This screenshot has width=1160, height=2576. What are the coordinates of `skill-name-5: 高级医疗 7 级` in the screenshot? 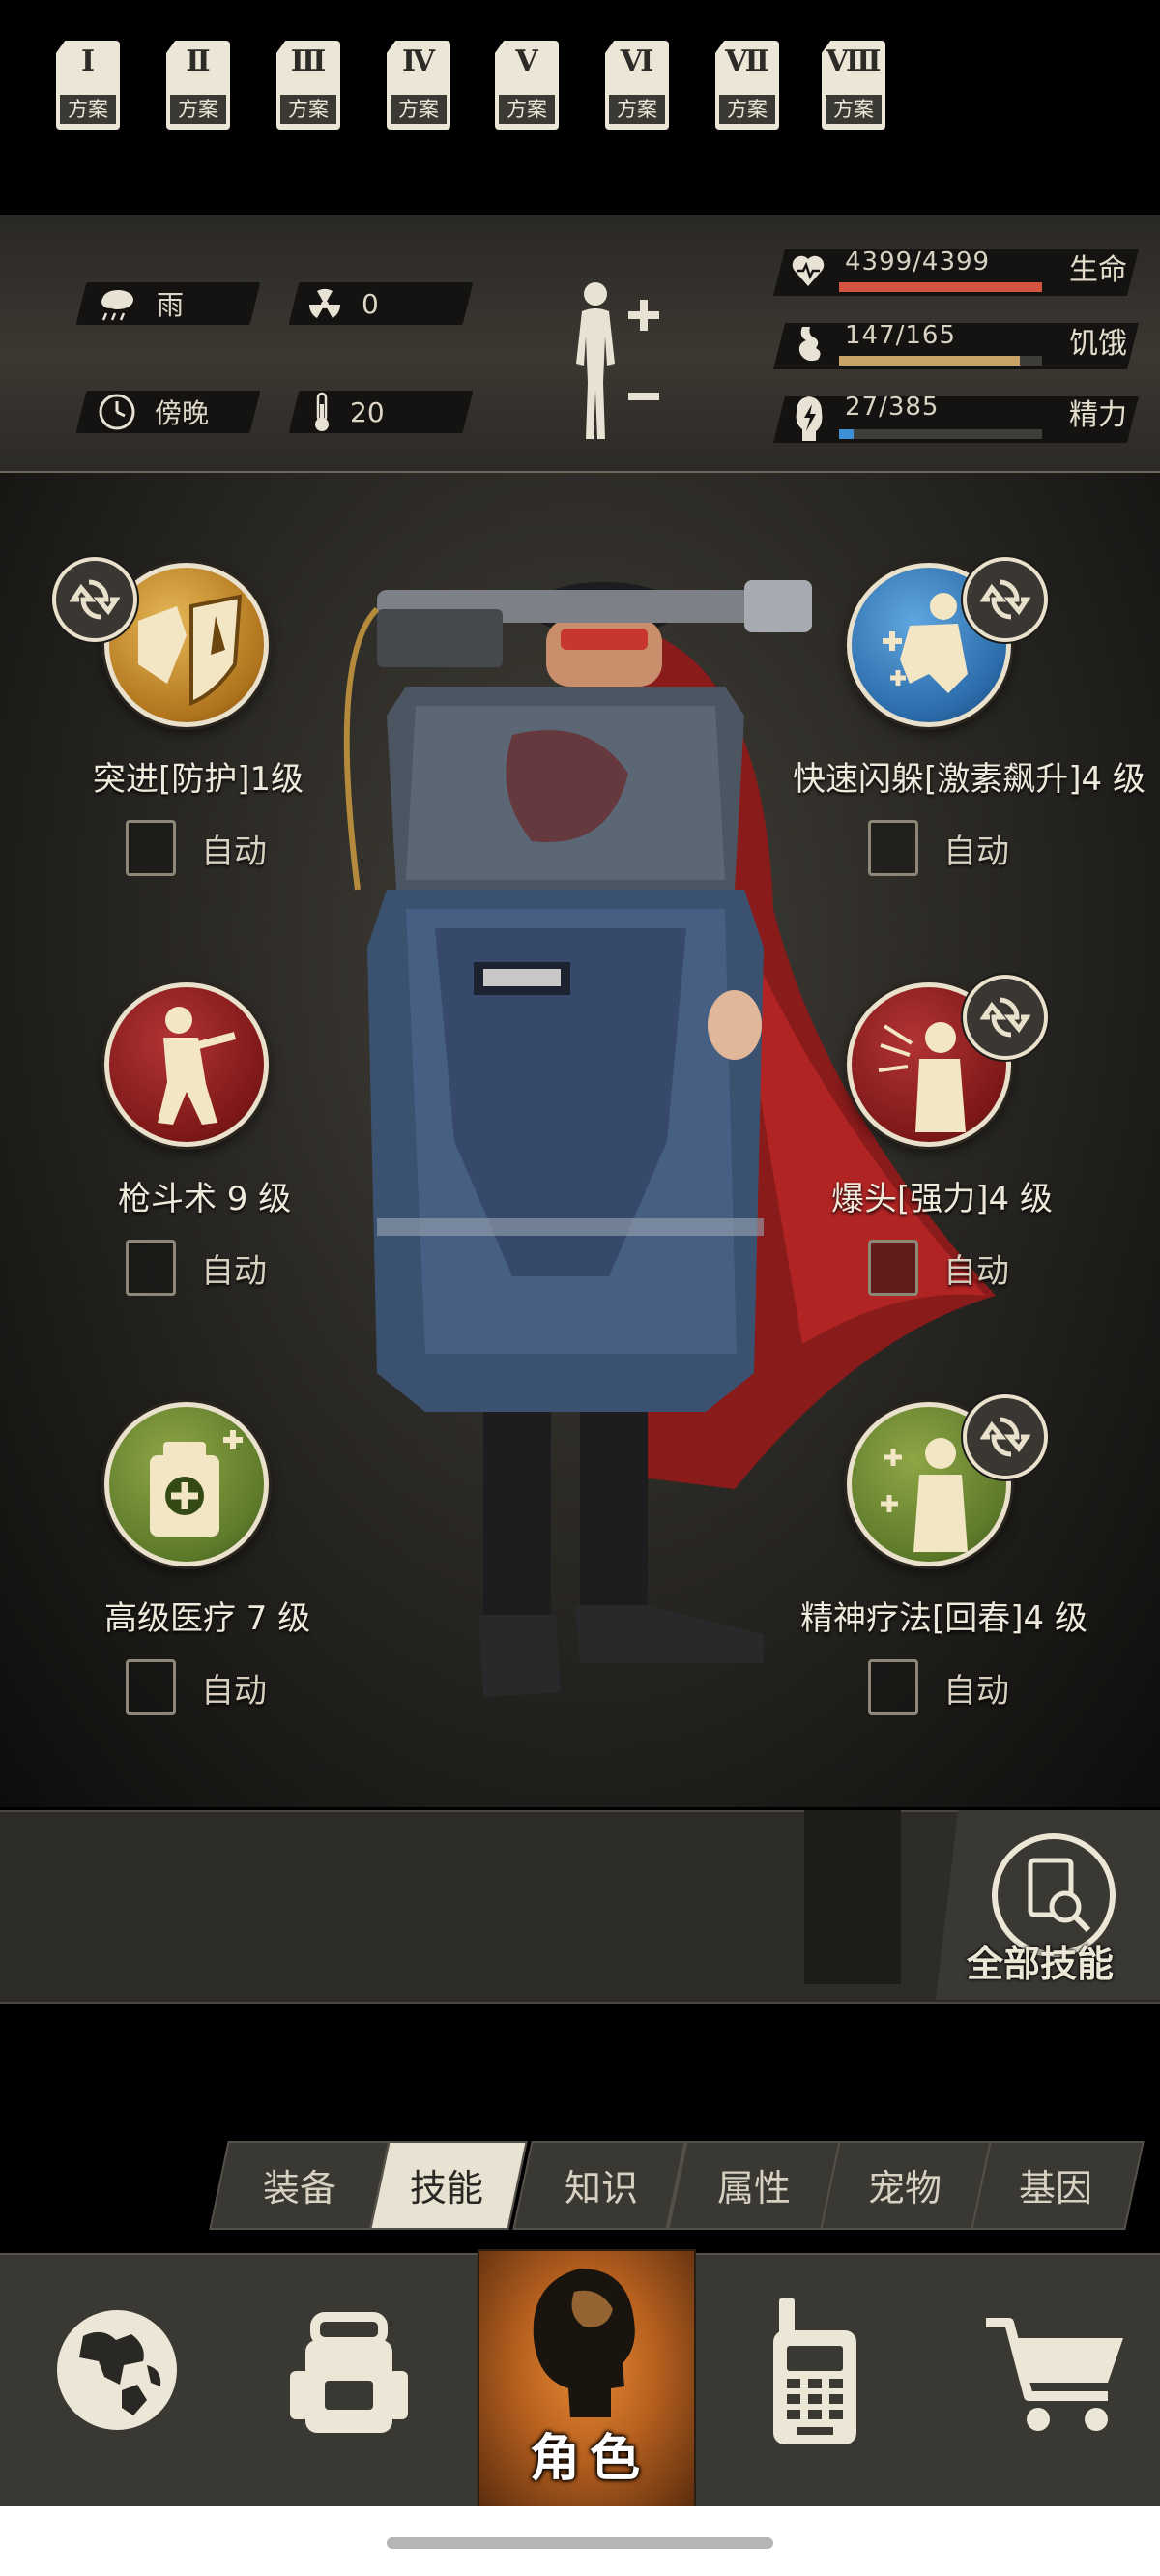 It's located at (207, 1618).